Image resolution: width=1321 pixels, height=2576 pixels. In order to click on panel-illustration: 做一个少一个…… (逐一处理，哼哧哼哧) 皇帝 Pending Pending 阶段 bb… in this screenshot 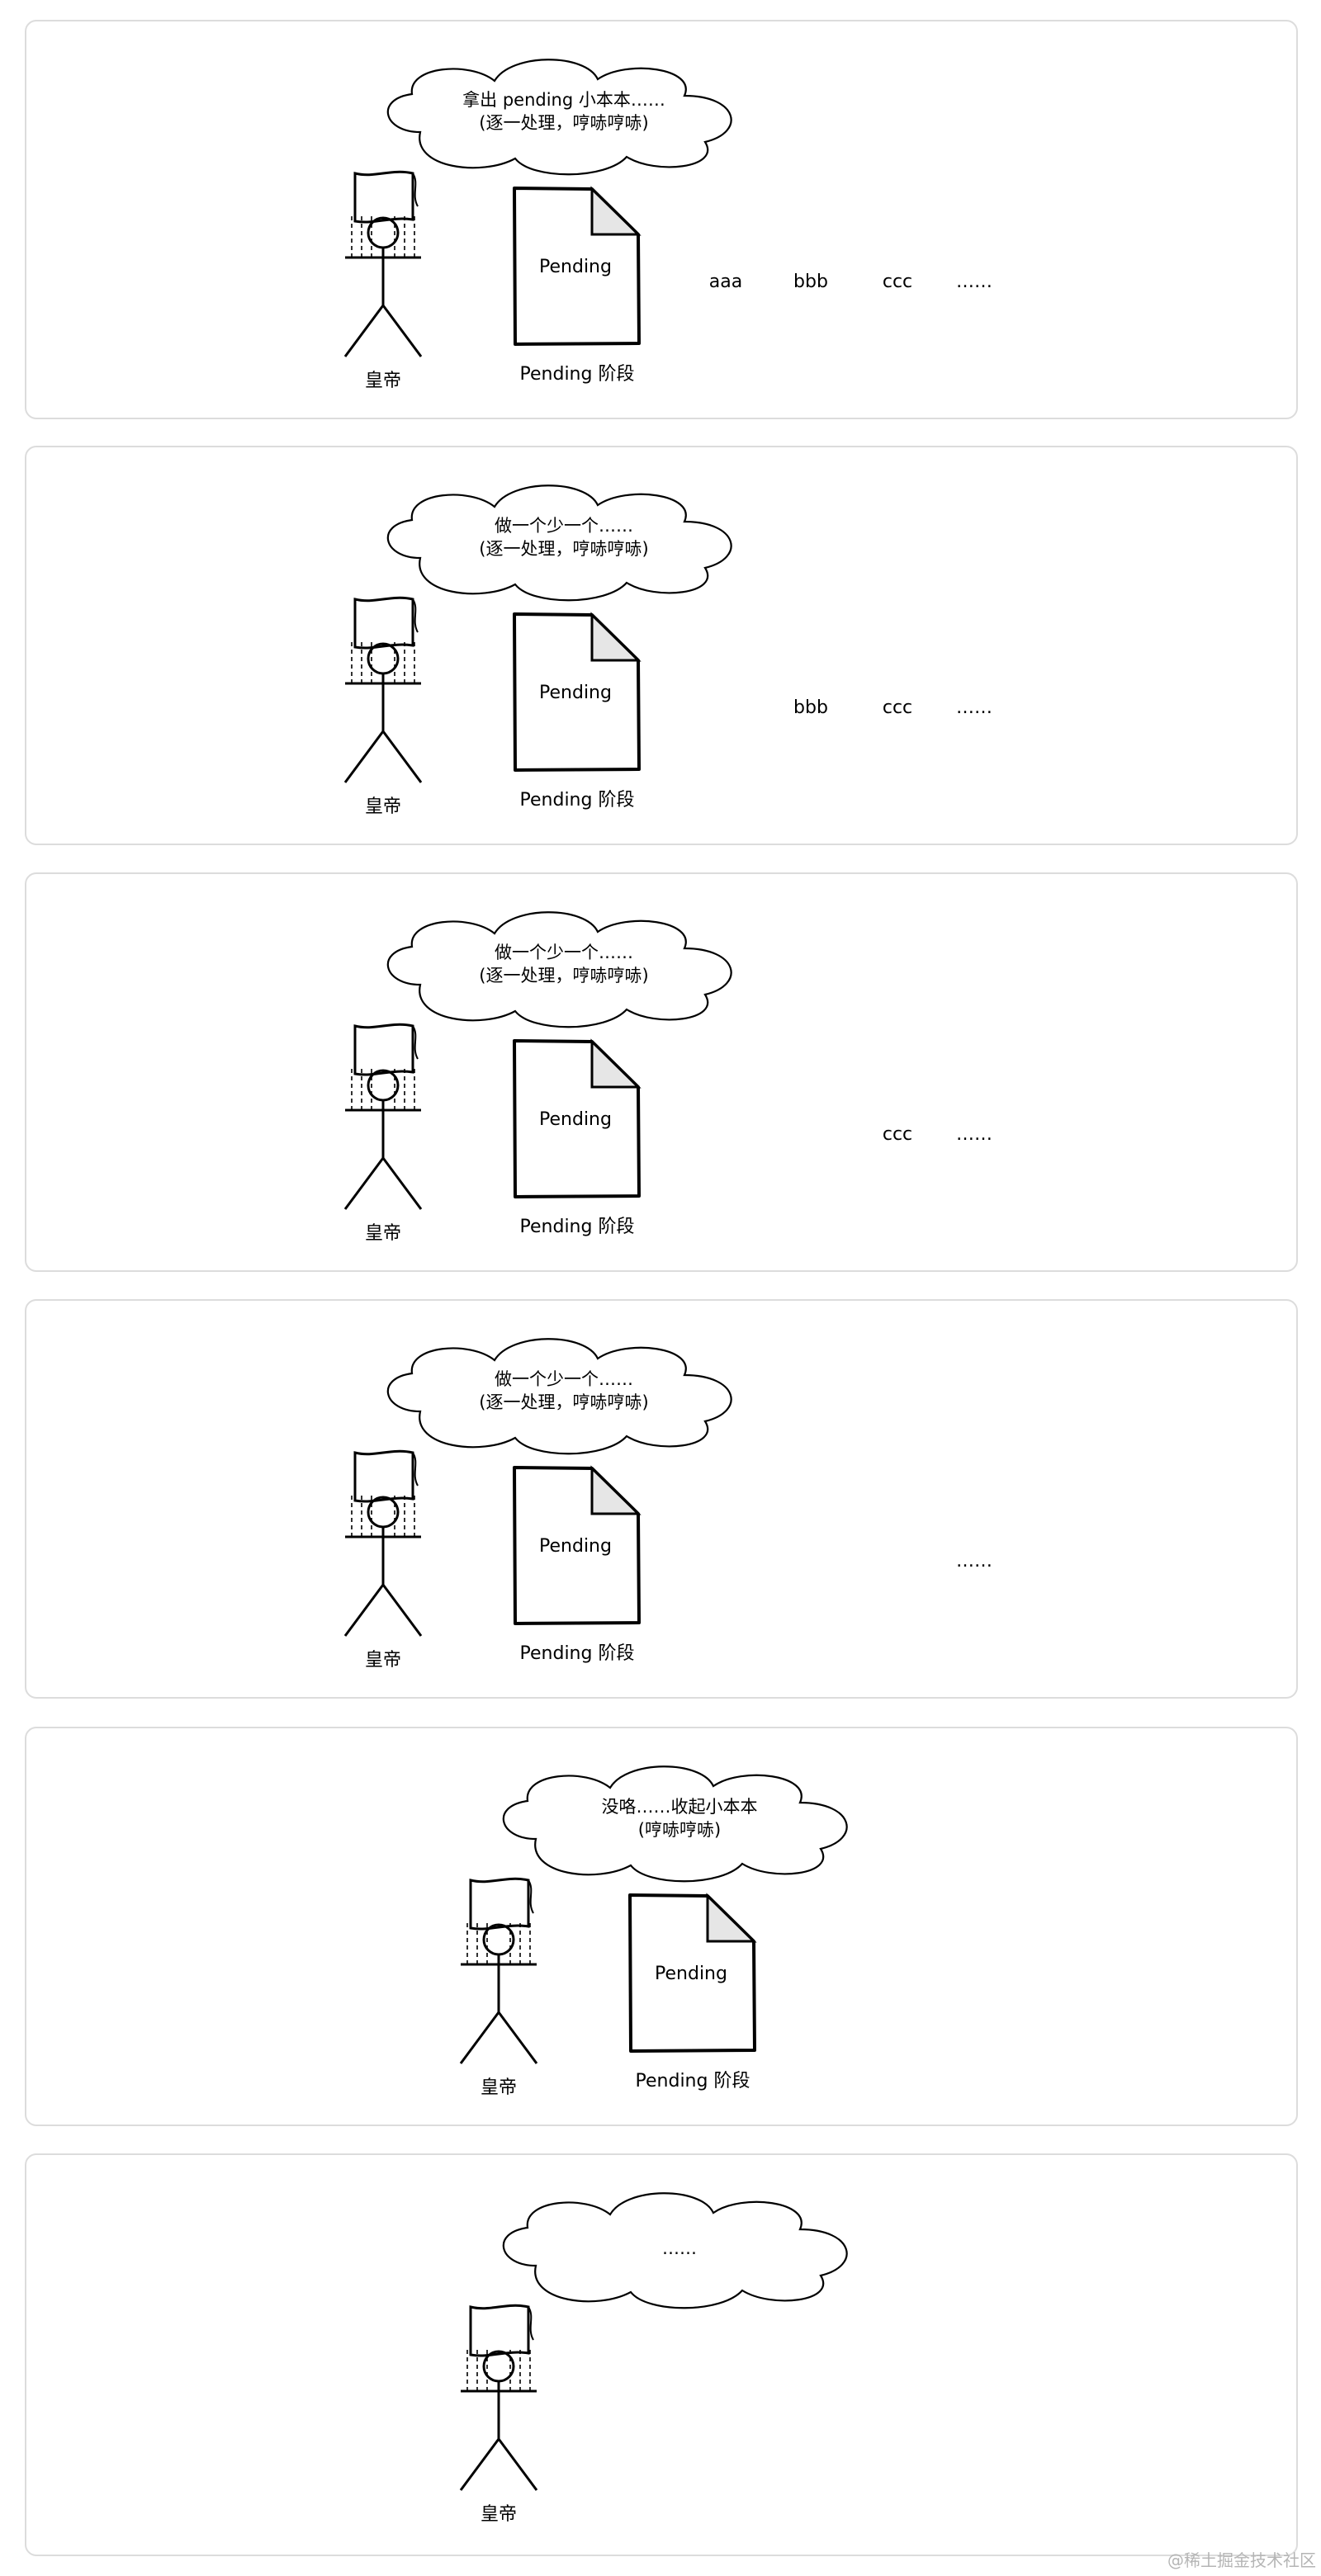, I will do `click(668, 650)`.